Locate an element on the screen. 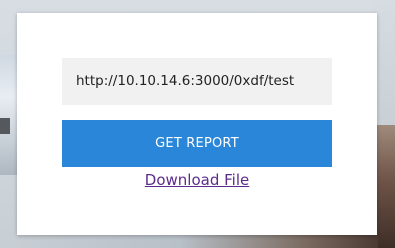 This screenshot has height=248, width=395. get-report-button: GET REPORT is located at coordinates (197, 143).